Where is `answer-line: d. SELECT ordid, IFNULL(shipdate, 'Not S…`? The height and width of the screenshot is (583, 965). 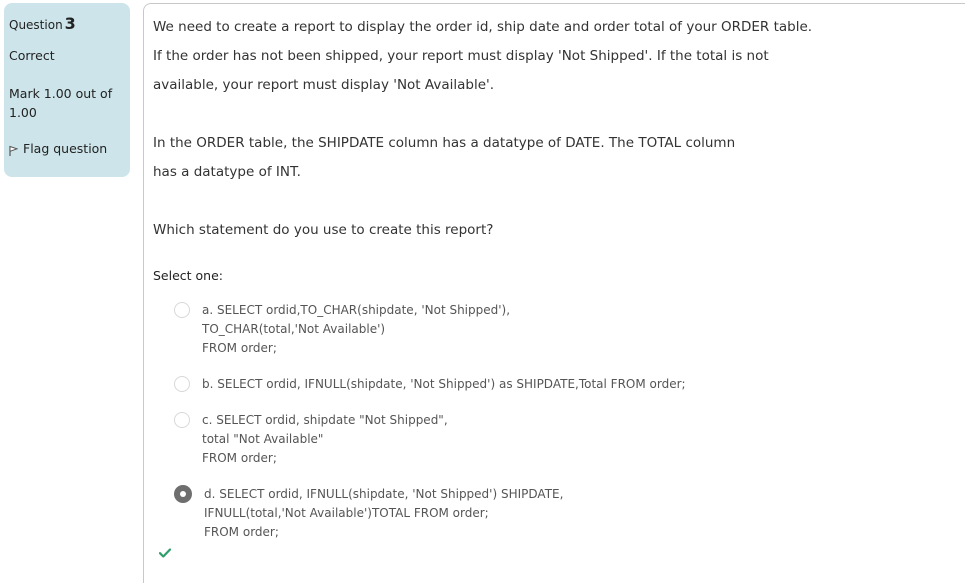 answer-line: d. SELECT ordid, IFNULL(shipdate, 'Not S… is located at coordinates (384, 494).